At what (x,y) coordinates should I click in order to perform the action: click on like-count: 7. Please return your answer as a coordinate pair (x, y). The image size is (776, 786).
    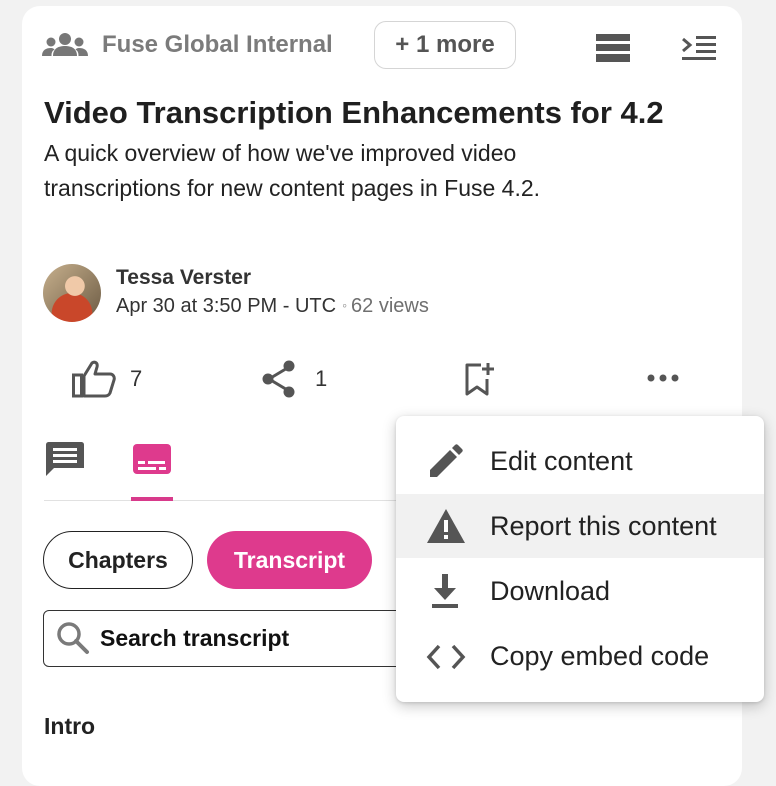
    Looking at the image, I should click on (136, 378).